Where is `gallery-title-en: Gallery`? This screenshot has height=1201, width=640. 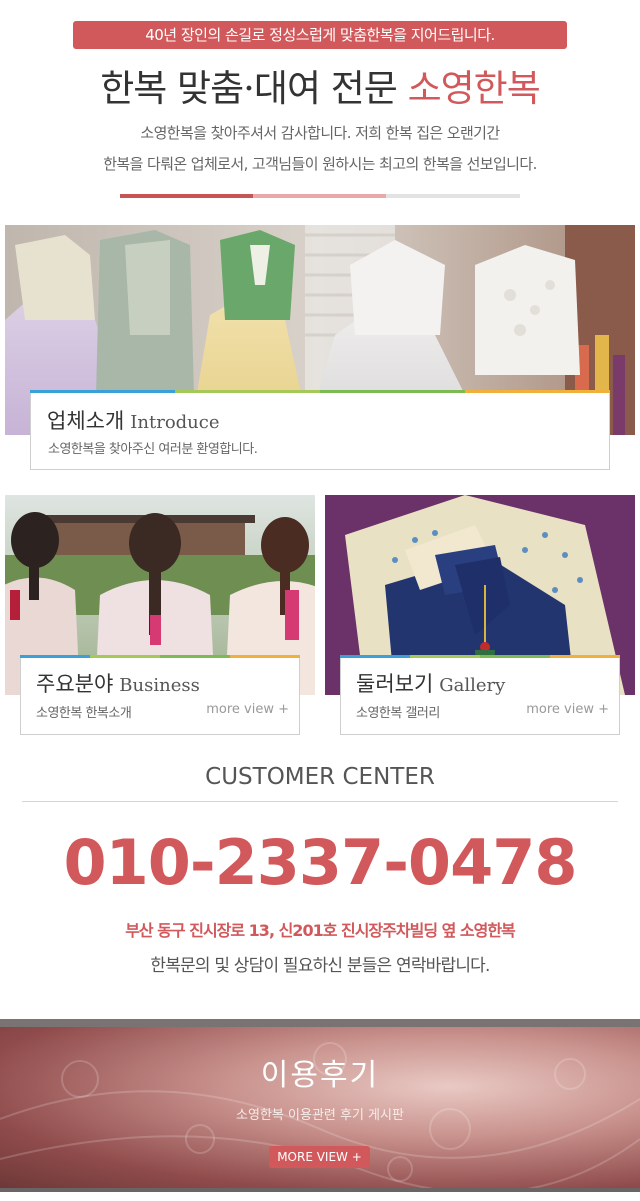
gallery-title-en: Gallery is located at coordinates (472, 685).